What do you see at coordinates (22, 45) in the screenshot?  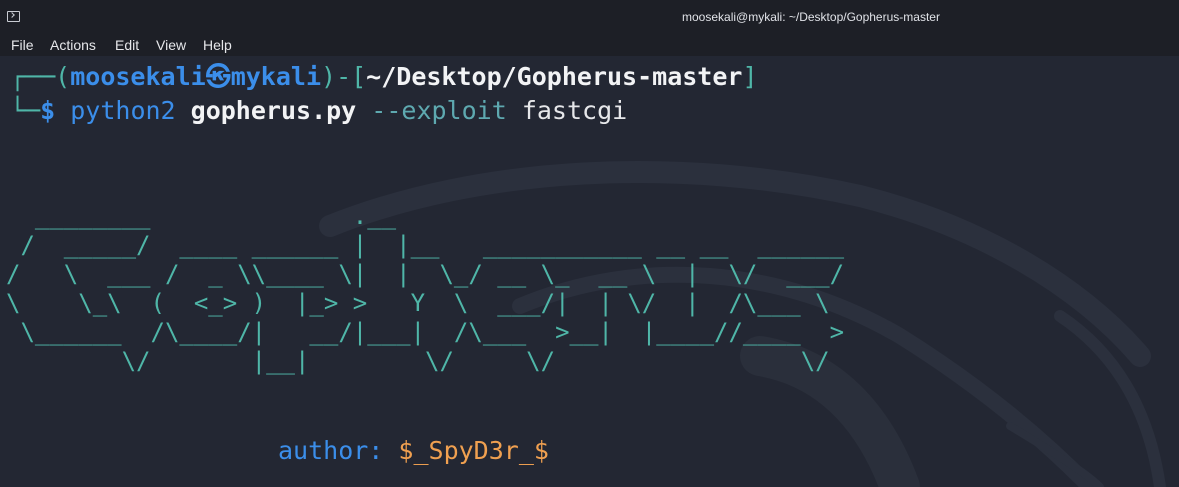 I see `menu-file: File` at bounding box center [22, 45].